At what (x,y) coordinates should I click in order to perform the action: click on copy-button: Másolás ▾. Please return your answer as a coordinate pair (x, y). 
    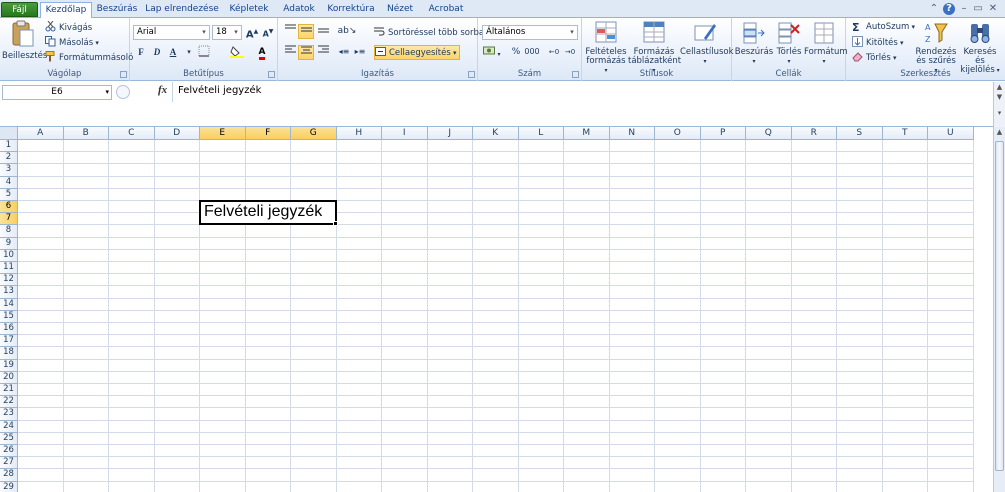
    Looking at the image, I should click on (72, 42).